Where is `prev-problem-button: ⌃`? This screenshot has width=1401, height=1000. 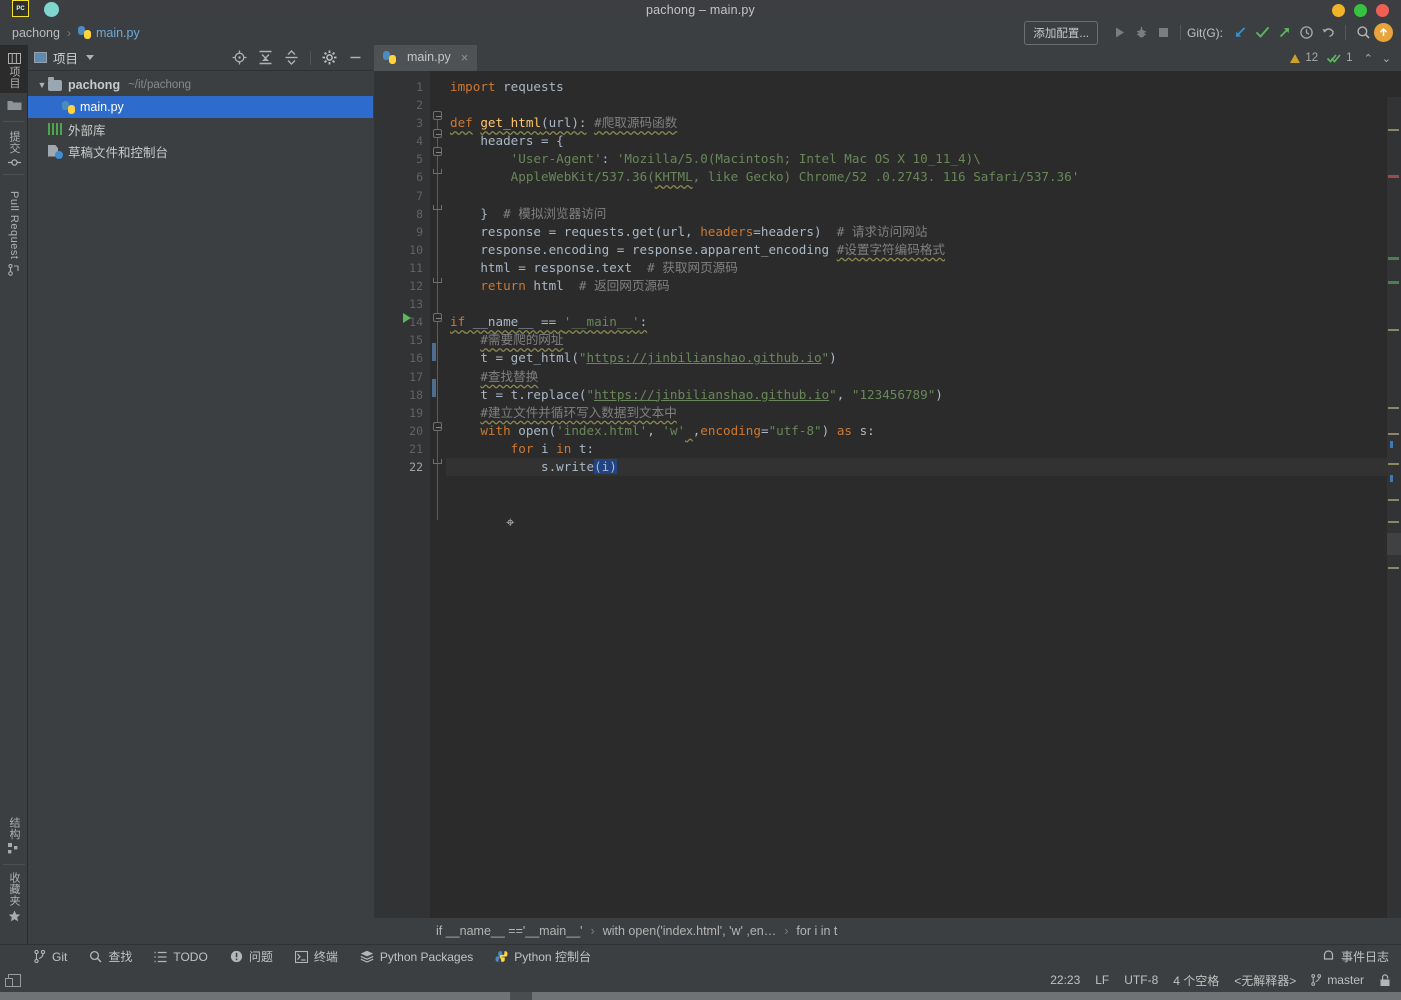
prev-problem-button: ⌃ is located at coordinates (1368, 58).